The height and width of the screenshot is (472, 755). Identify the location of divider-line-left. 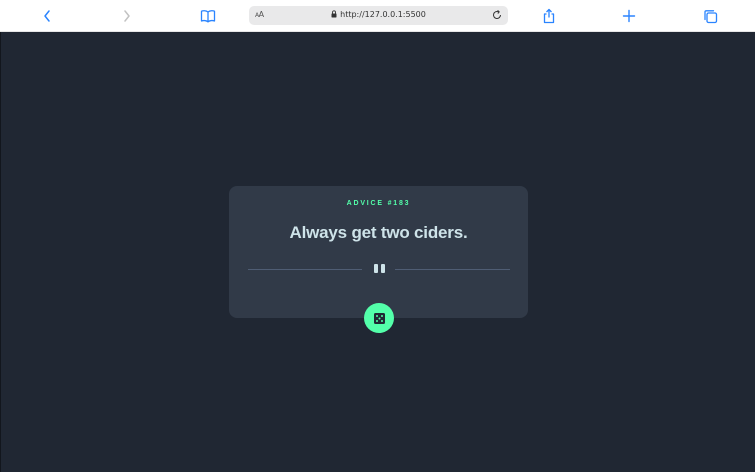
(305, 269).